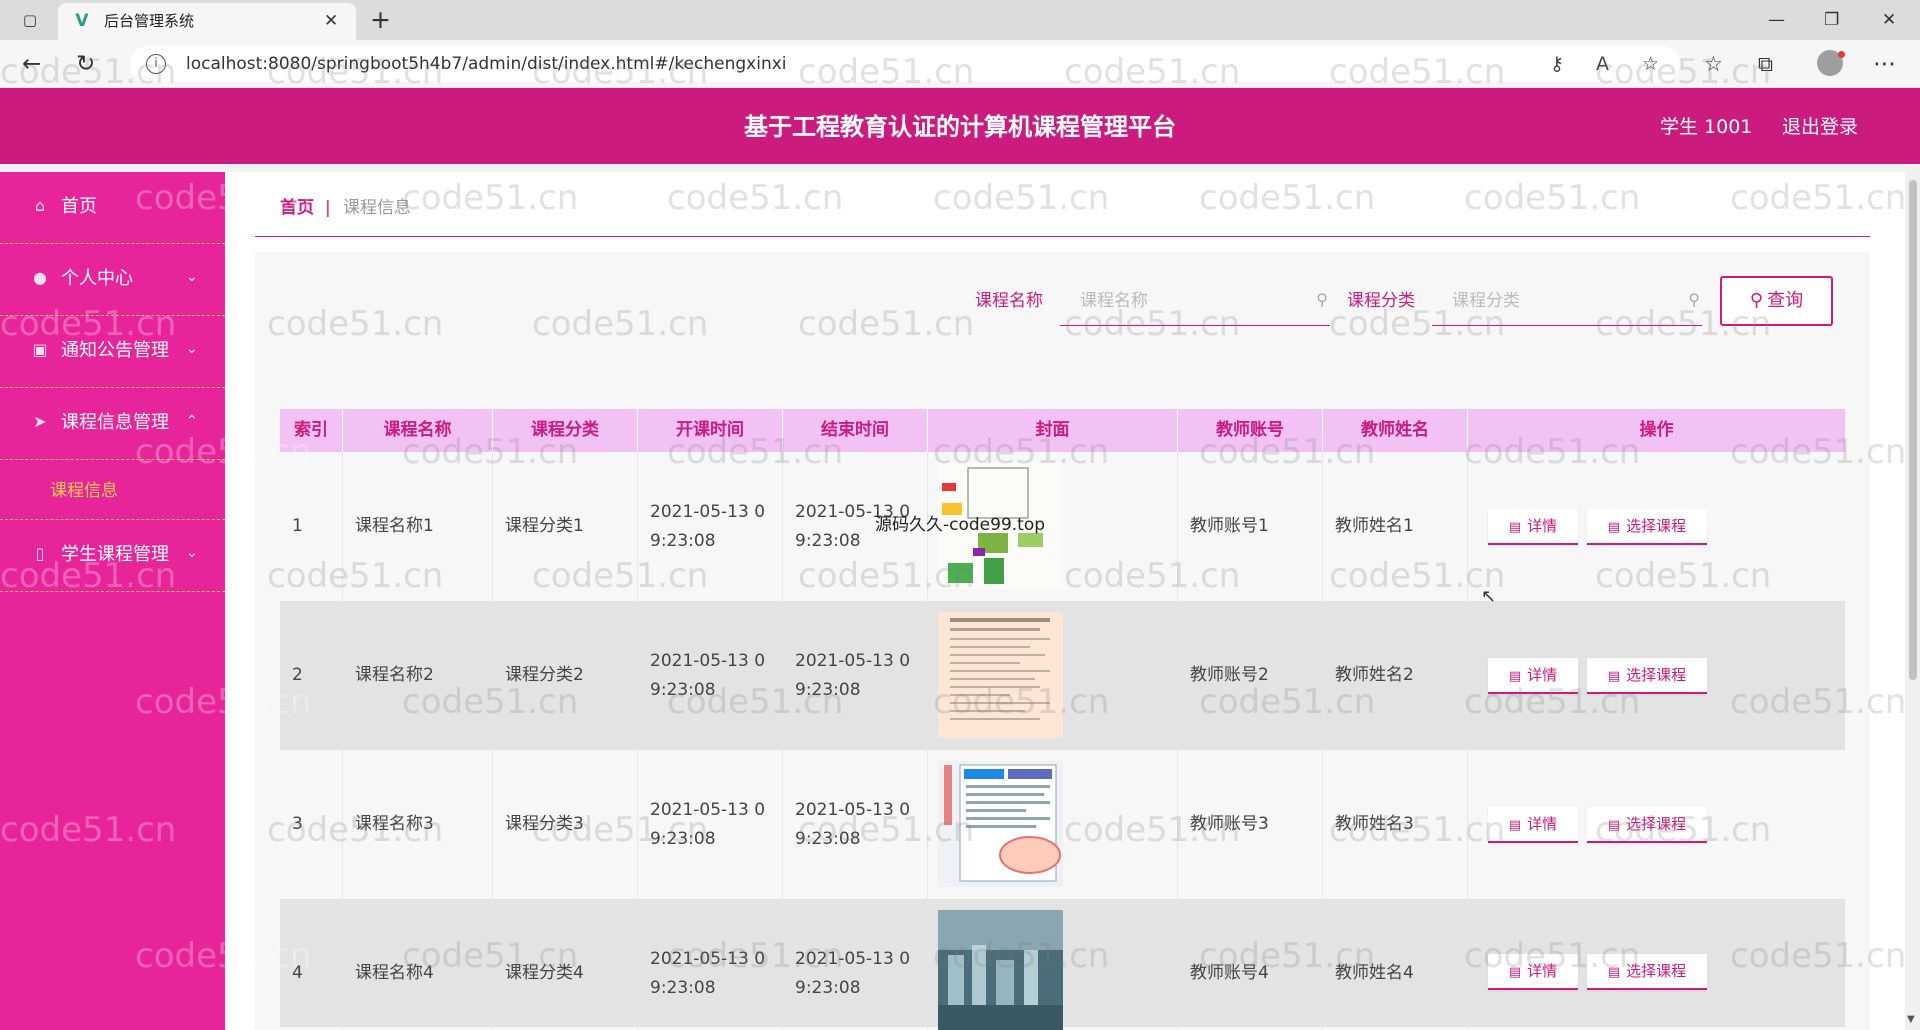  What do you see at coordinates (40, 277) in the screenshot?
I see `user-icon: ●` at bounding box center [40, 277].